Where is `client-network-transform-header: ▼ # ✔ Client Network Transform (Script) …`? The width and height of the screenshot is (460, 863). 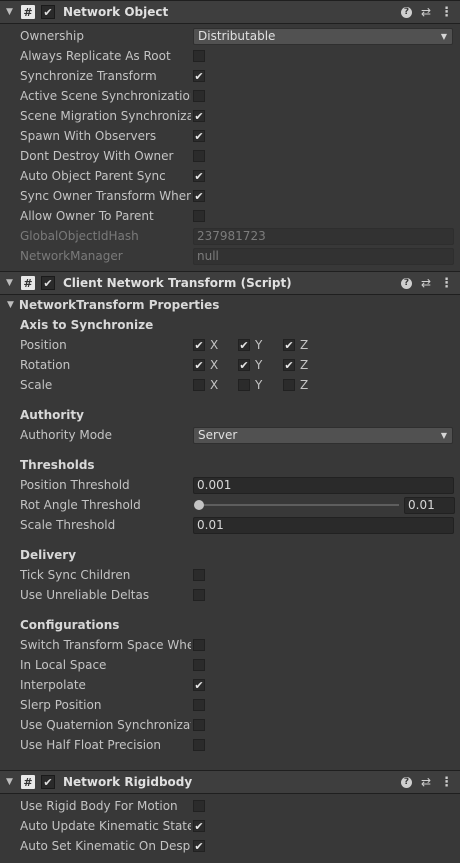 client-network-transform-header: ▼ # ✔ Client Network Transform (Script) … is located at coordinates (230, 283).